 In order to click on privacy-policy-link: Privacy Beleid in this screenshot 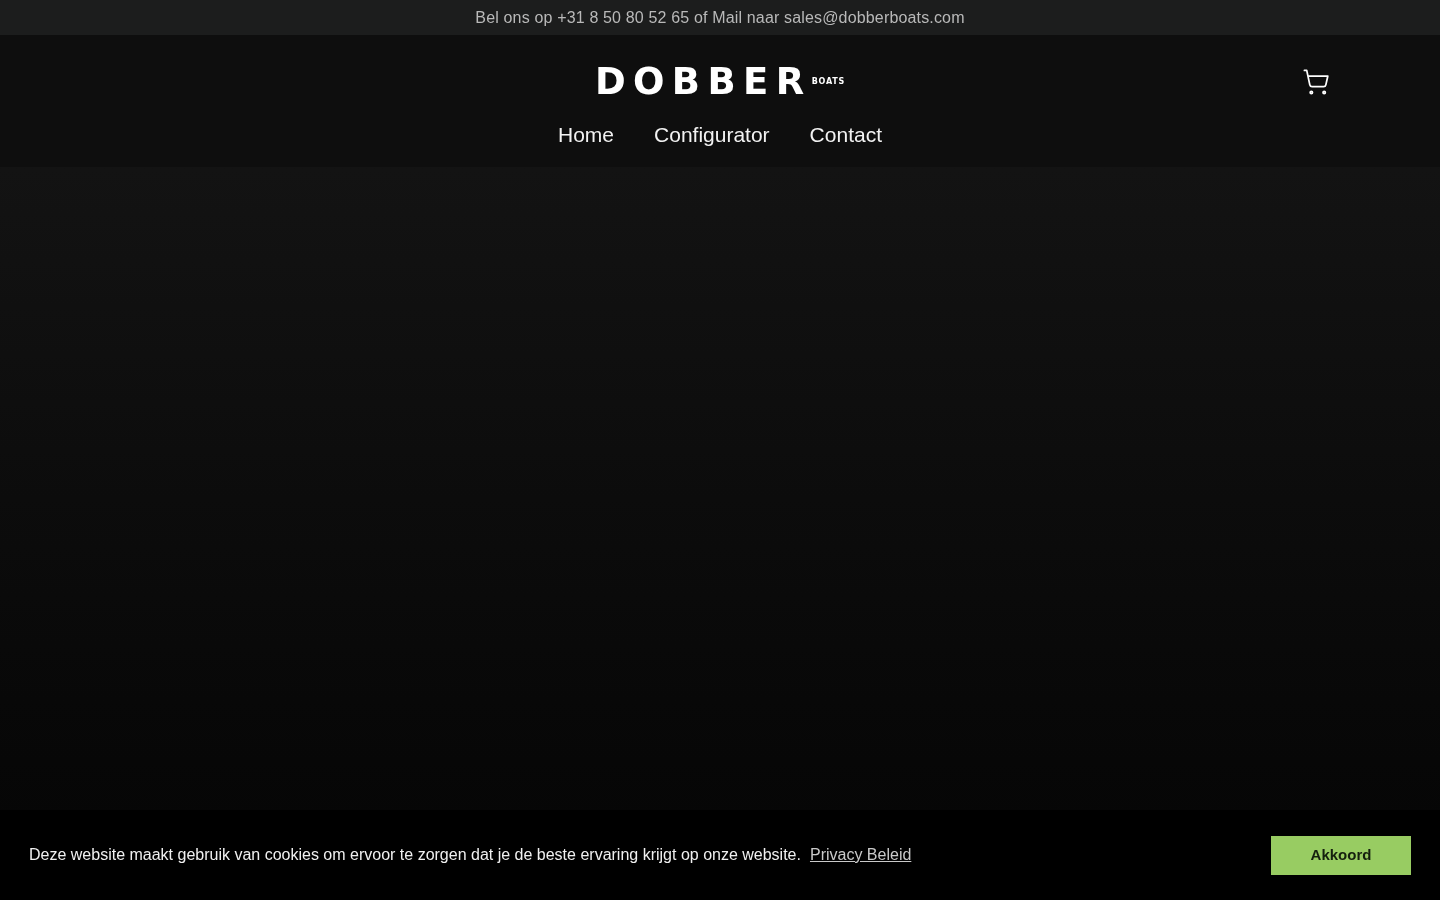, I will do `click(860, 855)`.